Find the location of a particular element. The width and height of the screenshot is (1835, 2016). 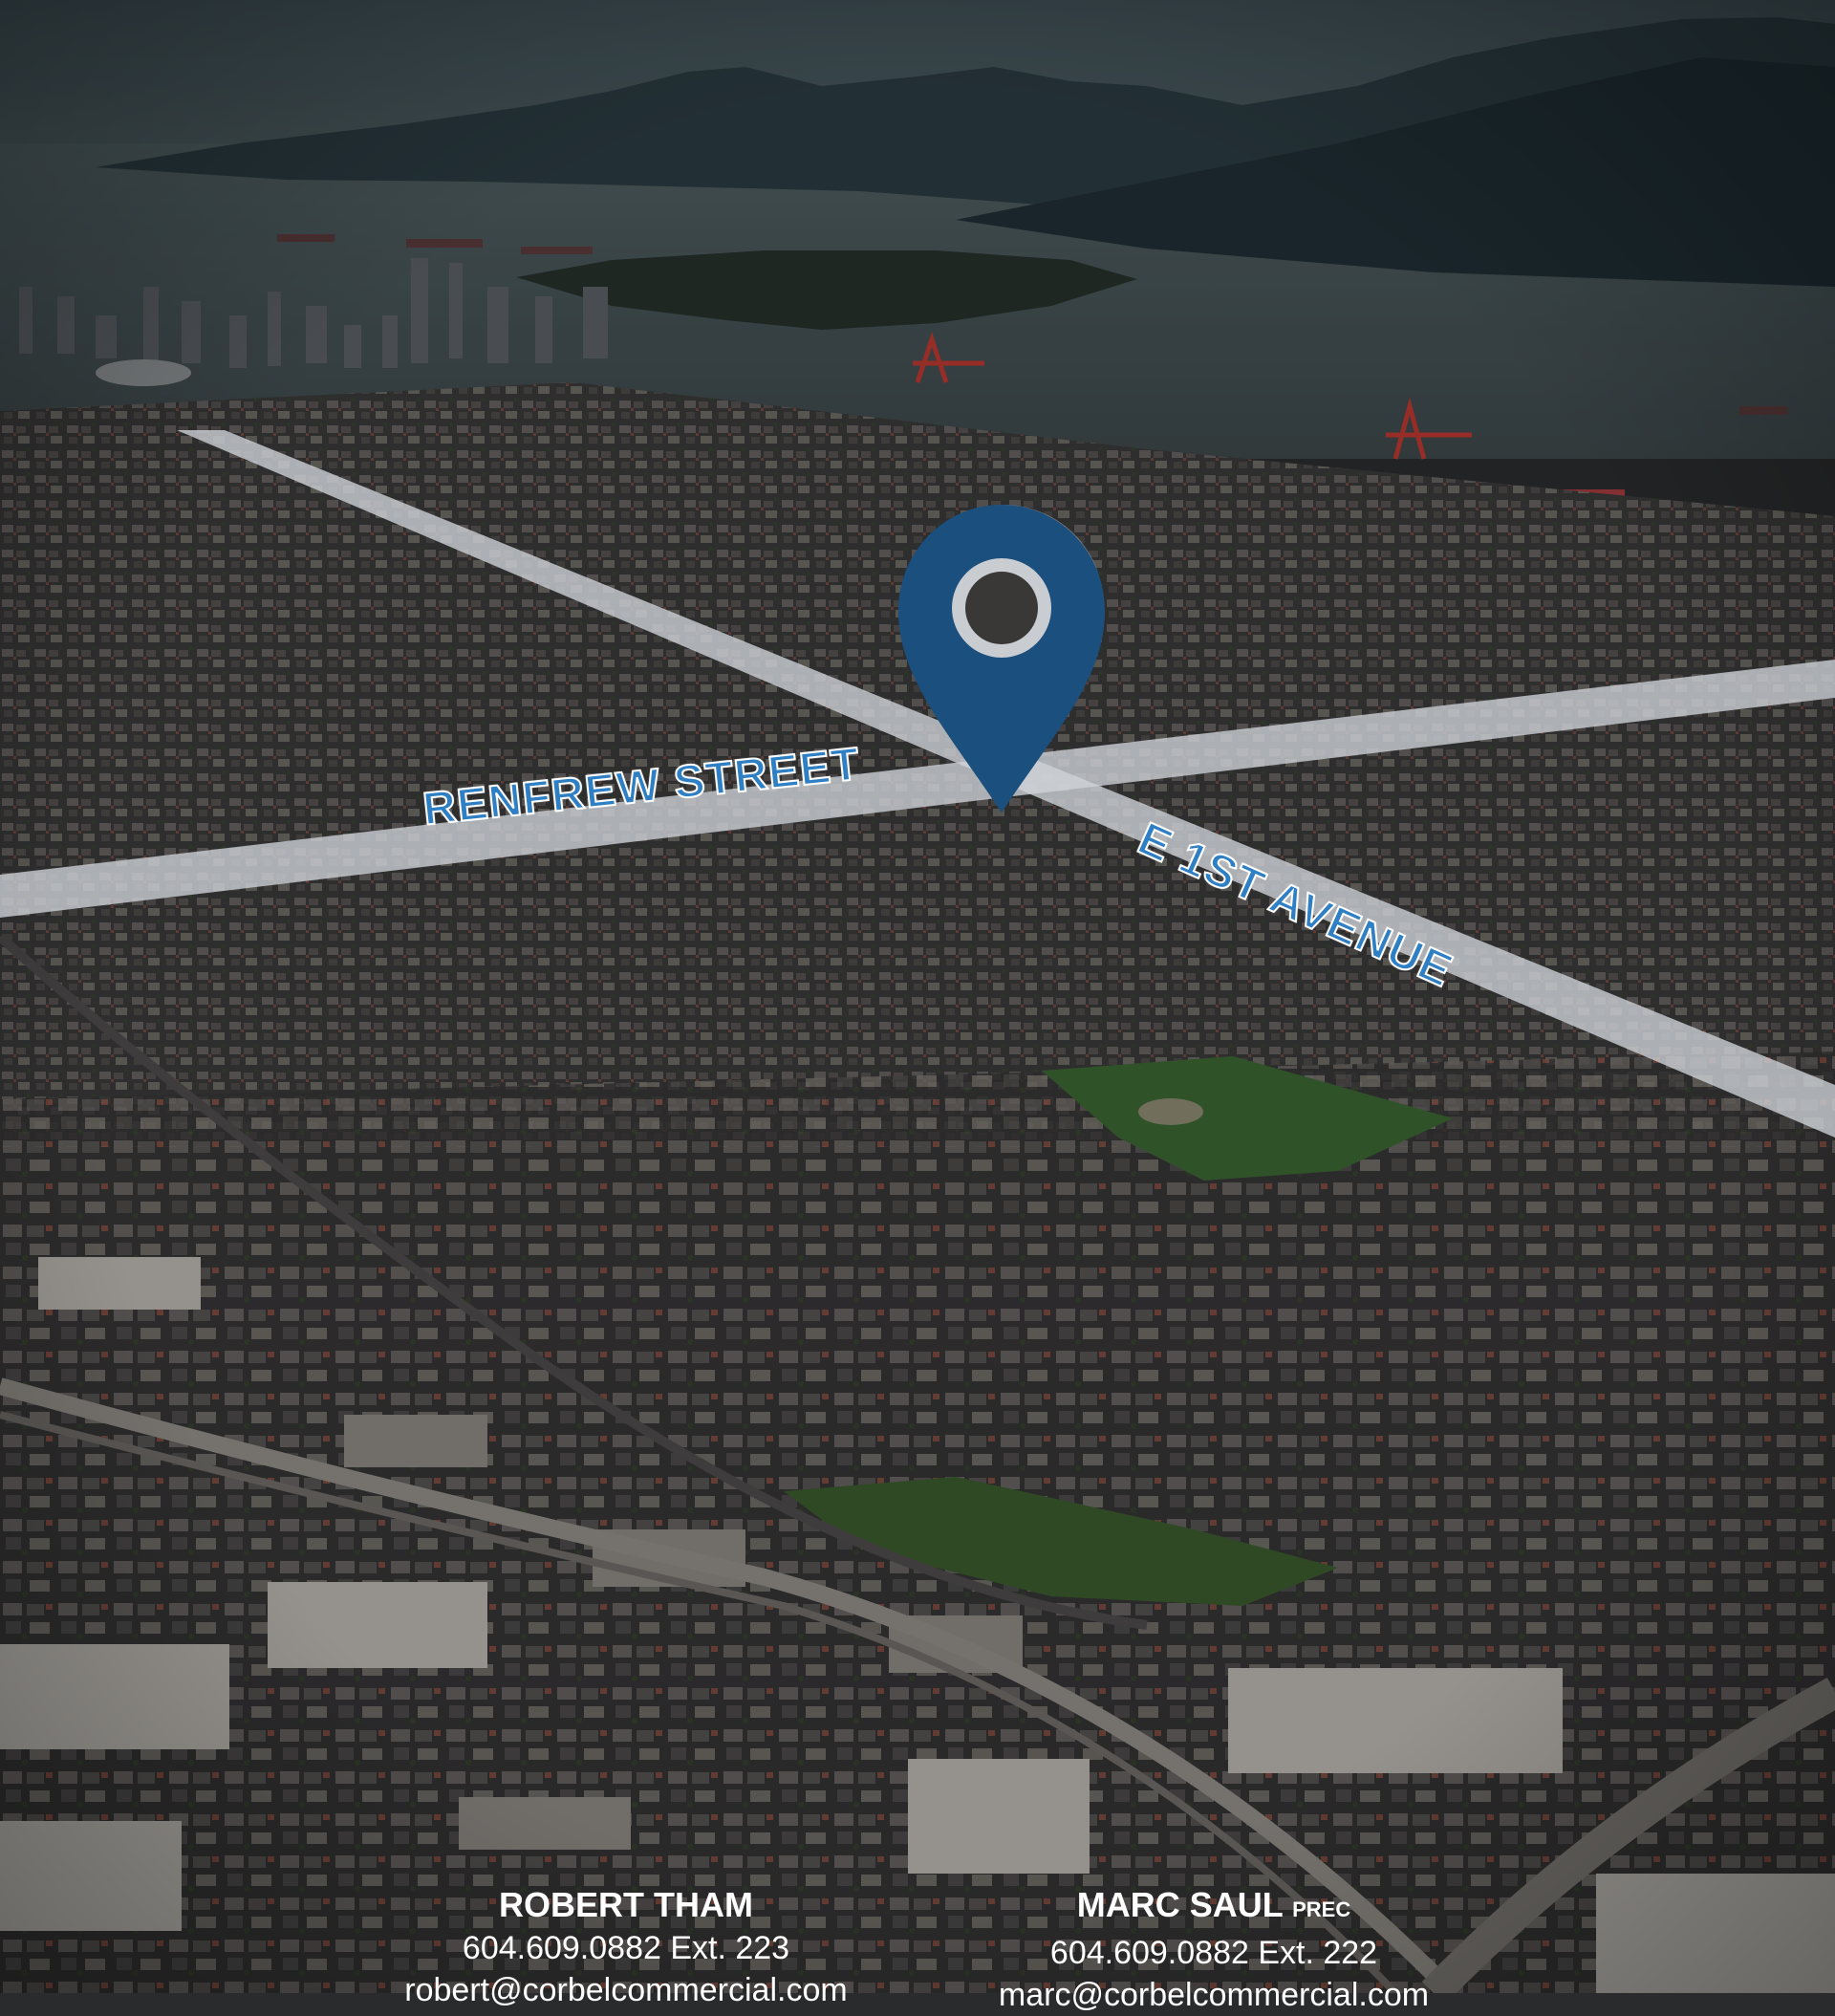

contact-name: MARC SAUL PREC is located at coordinates (1213, 1904).